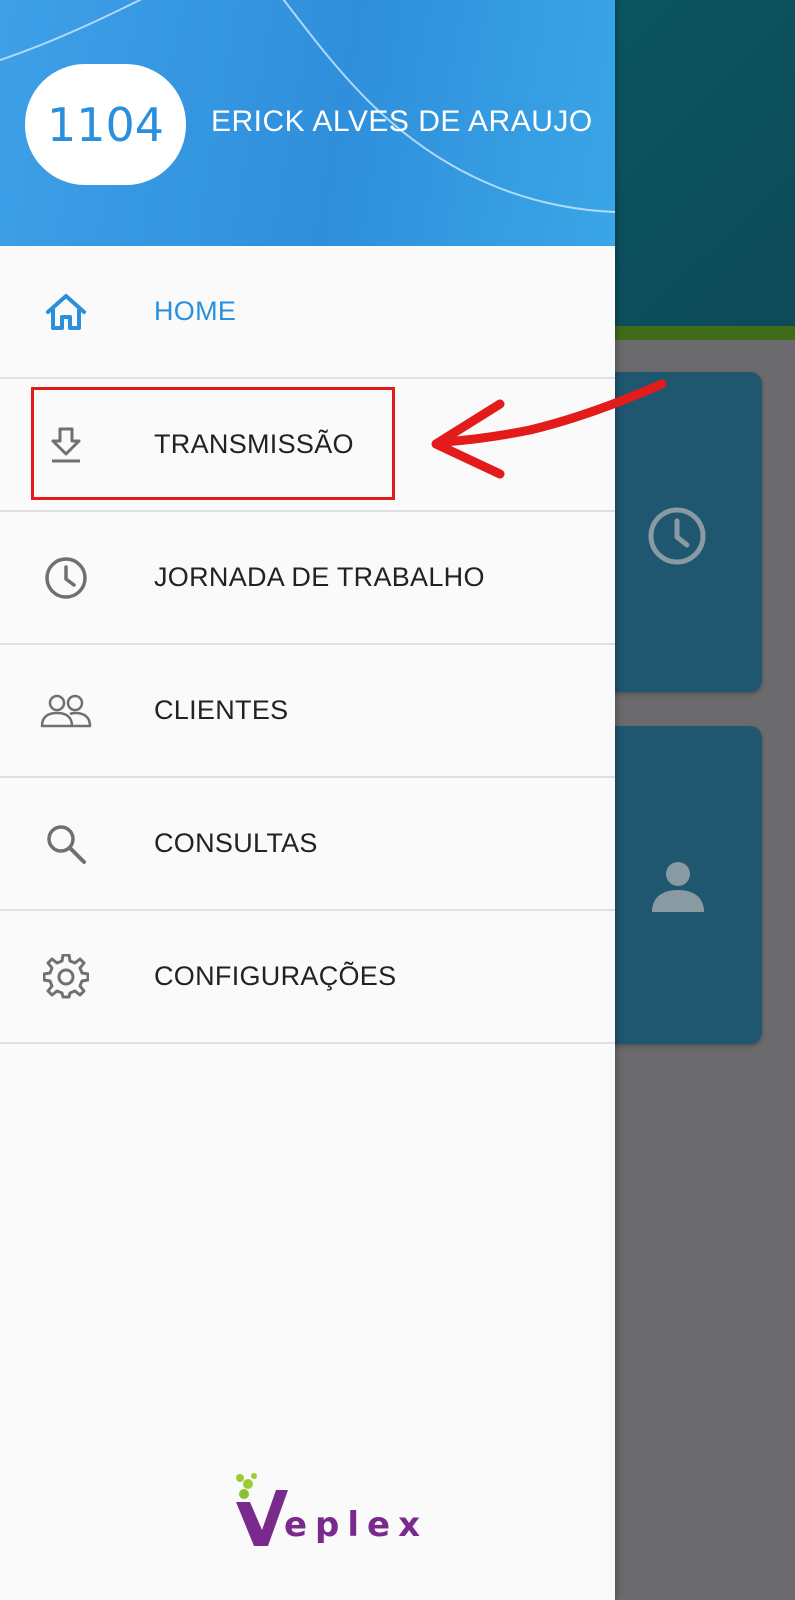 This screenshot has width=795, height=1600. What do you see at coordinates (66, 844) in the screenshot?
I see `search-icon` at bounding box center [66, 844].